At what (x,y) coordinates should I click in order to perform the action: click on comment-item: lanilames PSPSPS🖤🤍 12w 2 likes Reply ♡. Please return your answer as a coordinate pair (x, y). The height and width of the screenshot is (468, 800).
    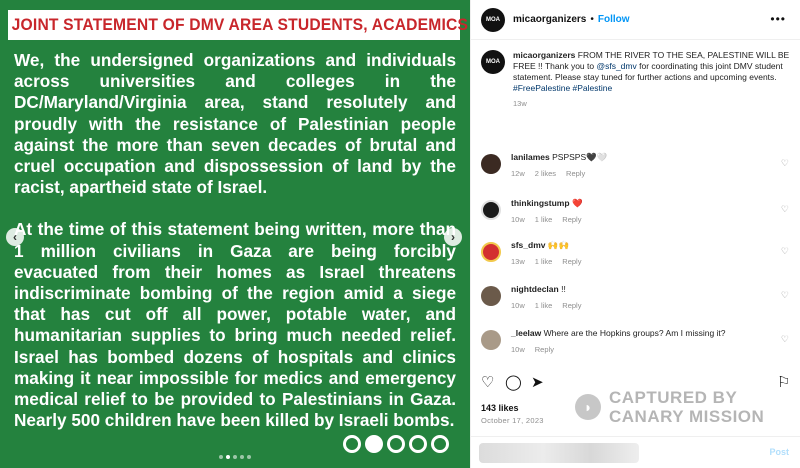
    Looking at the image, I should click on (637, 165).